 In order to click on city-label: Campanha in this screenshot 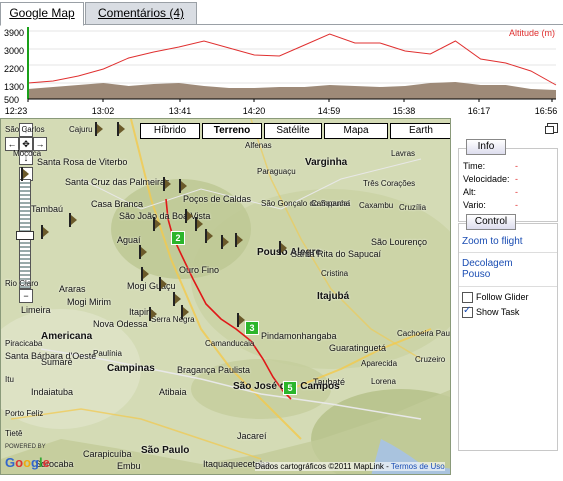, I will do `click(331, 203)`.